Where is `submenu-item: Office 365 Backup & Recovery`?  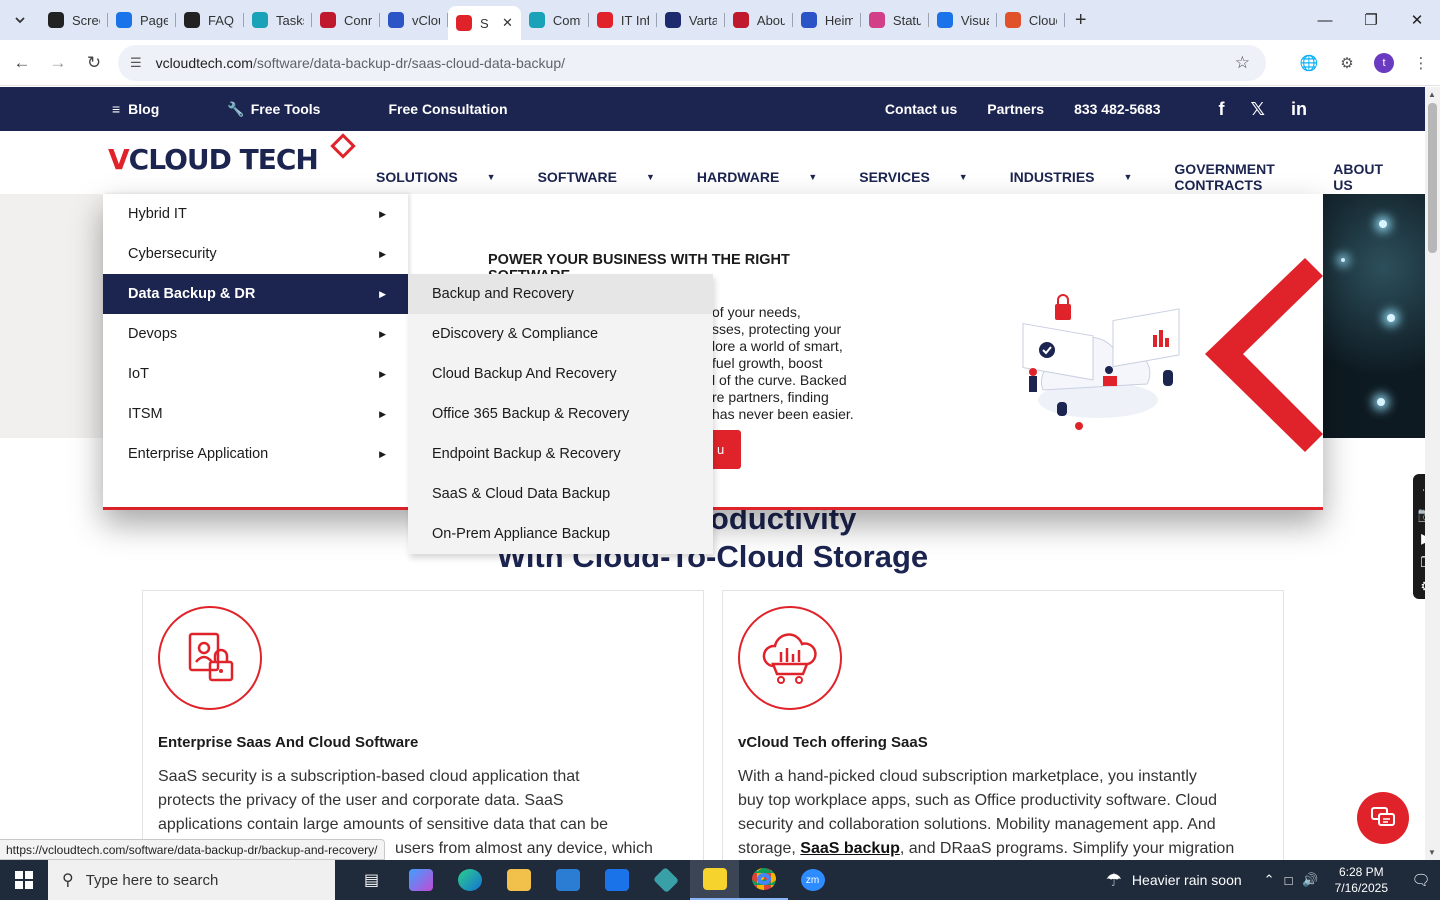 submenu-item: Office 365 Backup & Recovery is located at coordinates (560, 414).